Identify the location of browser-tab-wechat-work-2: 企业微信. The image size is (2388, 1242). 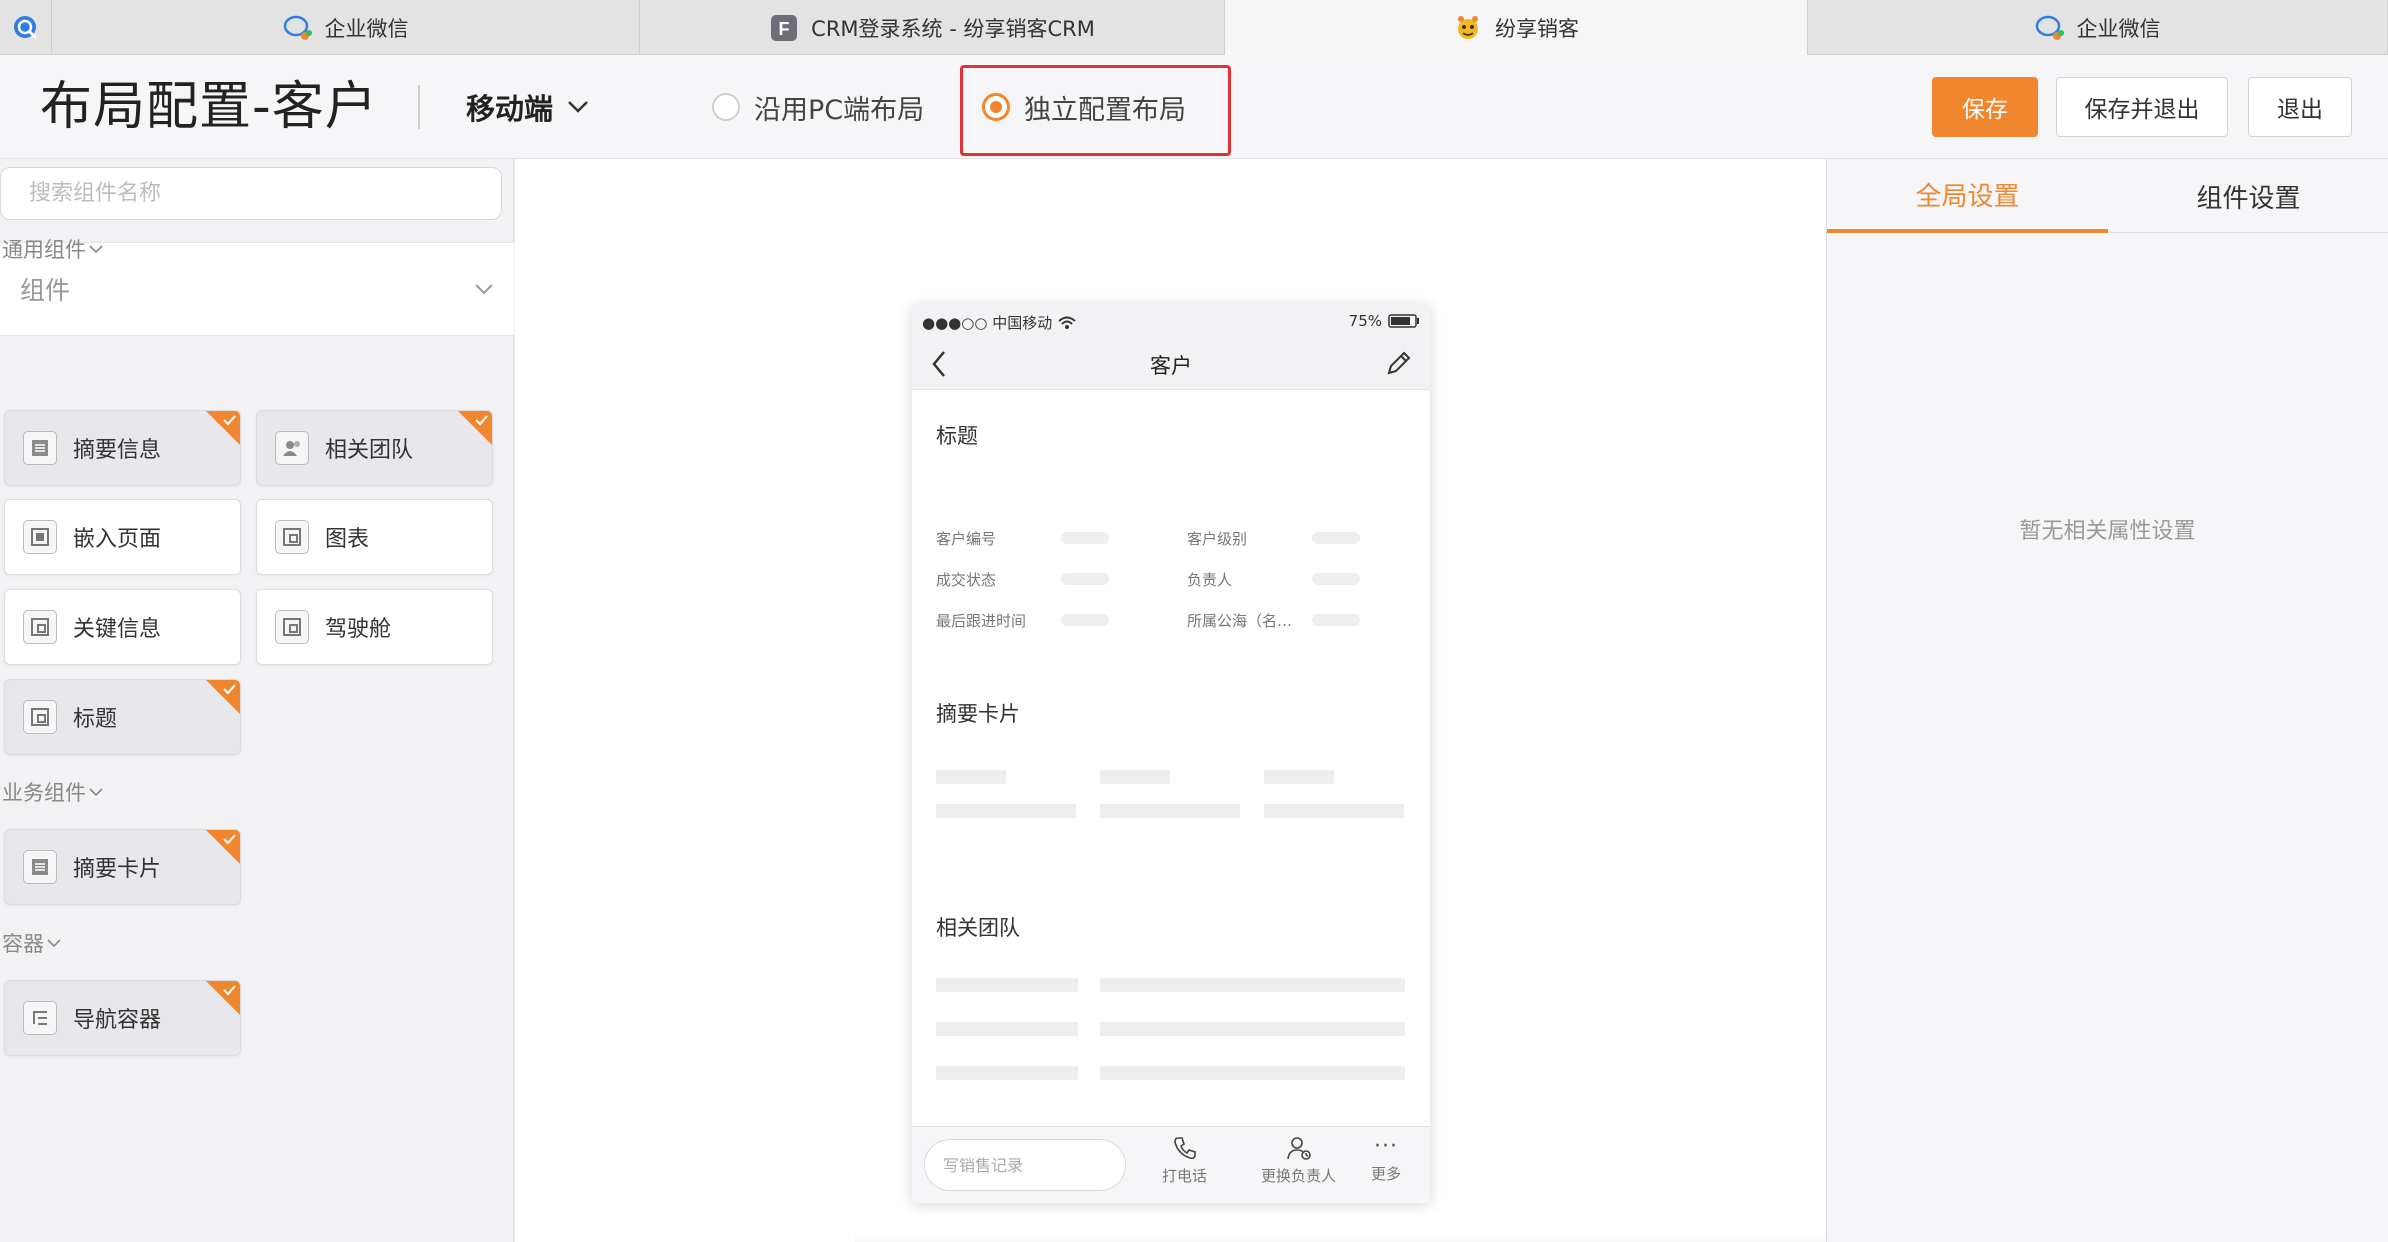
(2098, 27).